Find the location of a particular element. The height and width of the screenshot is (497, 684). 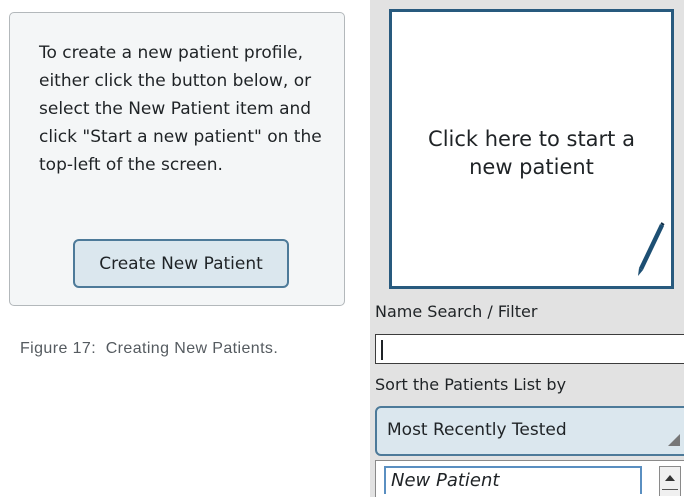

sort-dropdown: Most Recently Tested is located at coordinates (529, 431).